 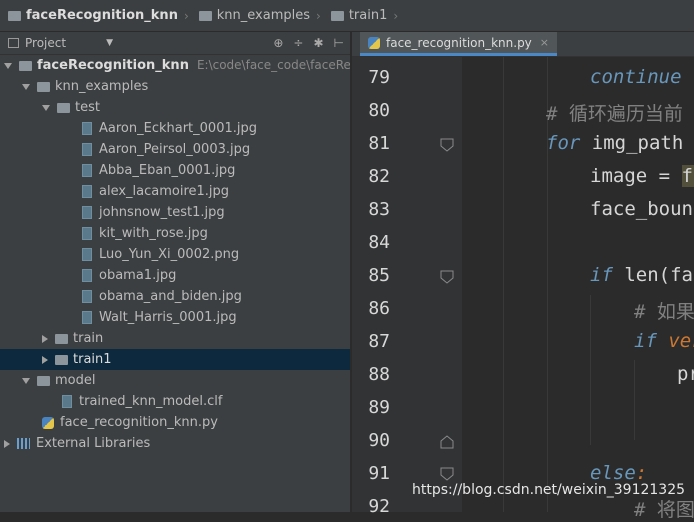 What do you see at coordinates (138, 275) in the screenshot?
I see `tree-item-label: obama1.jpg` at bounding box center [138, 275].